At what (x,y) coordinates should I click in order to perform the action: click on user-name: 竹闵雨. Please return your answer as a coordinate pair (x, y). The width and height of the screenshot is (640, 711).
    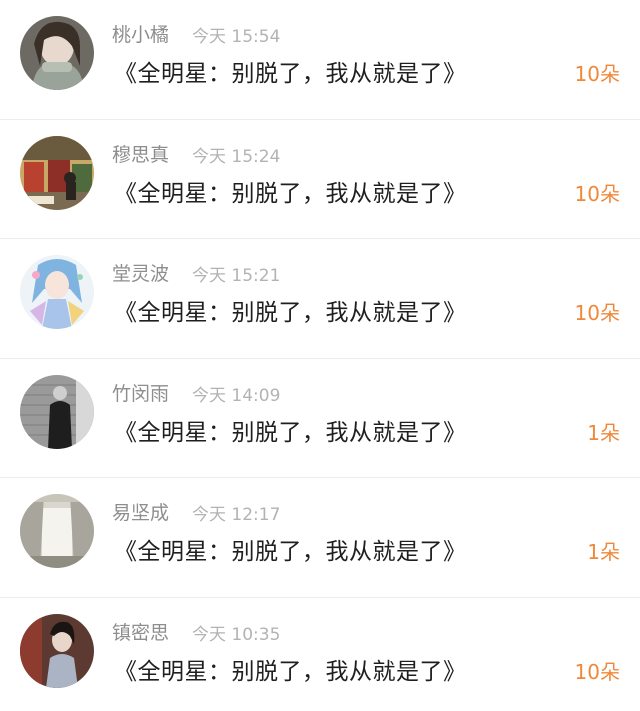
    Looking at the image, I should click on (140, 392).